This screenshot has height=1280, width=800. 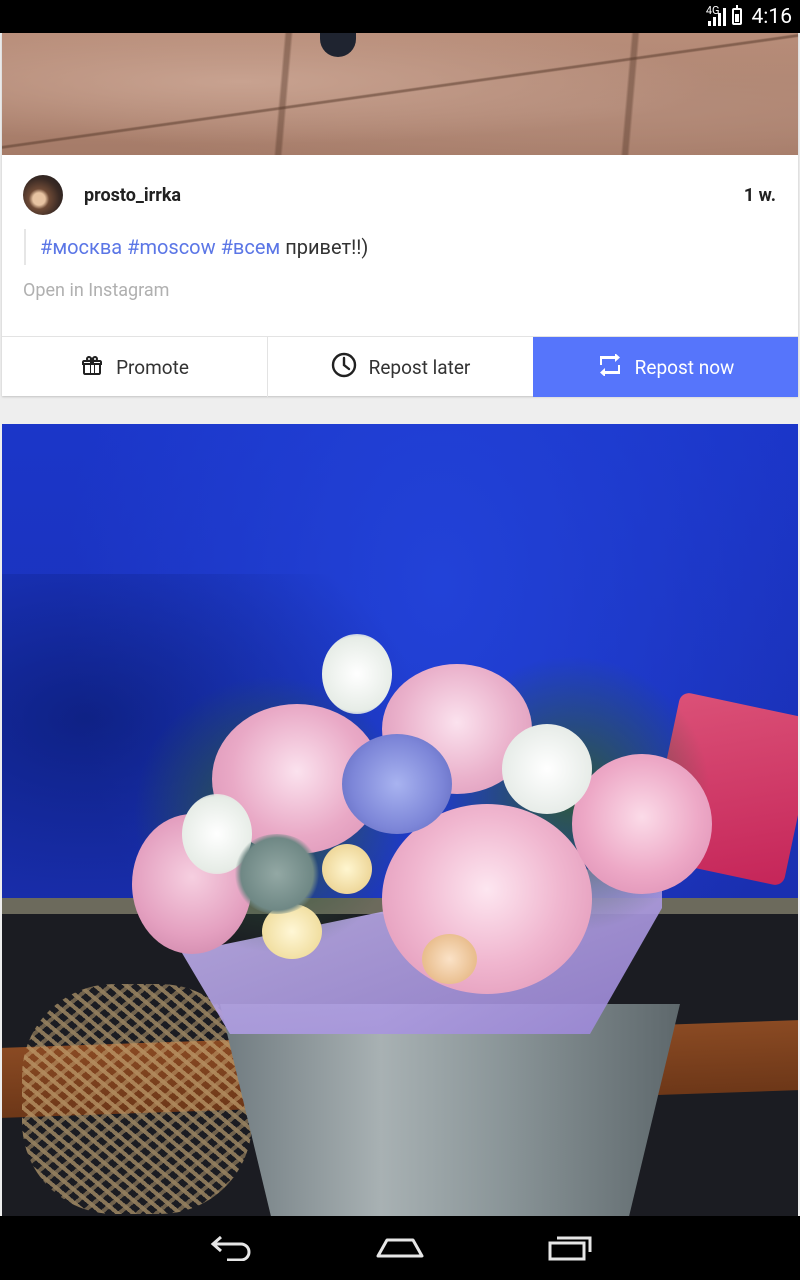 What do you see at coordinates (43, 195) in the screenshot?
I see `avatar` at bounding box center [43, 195].